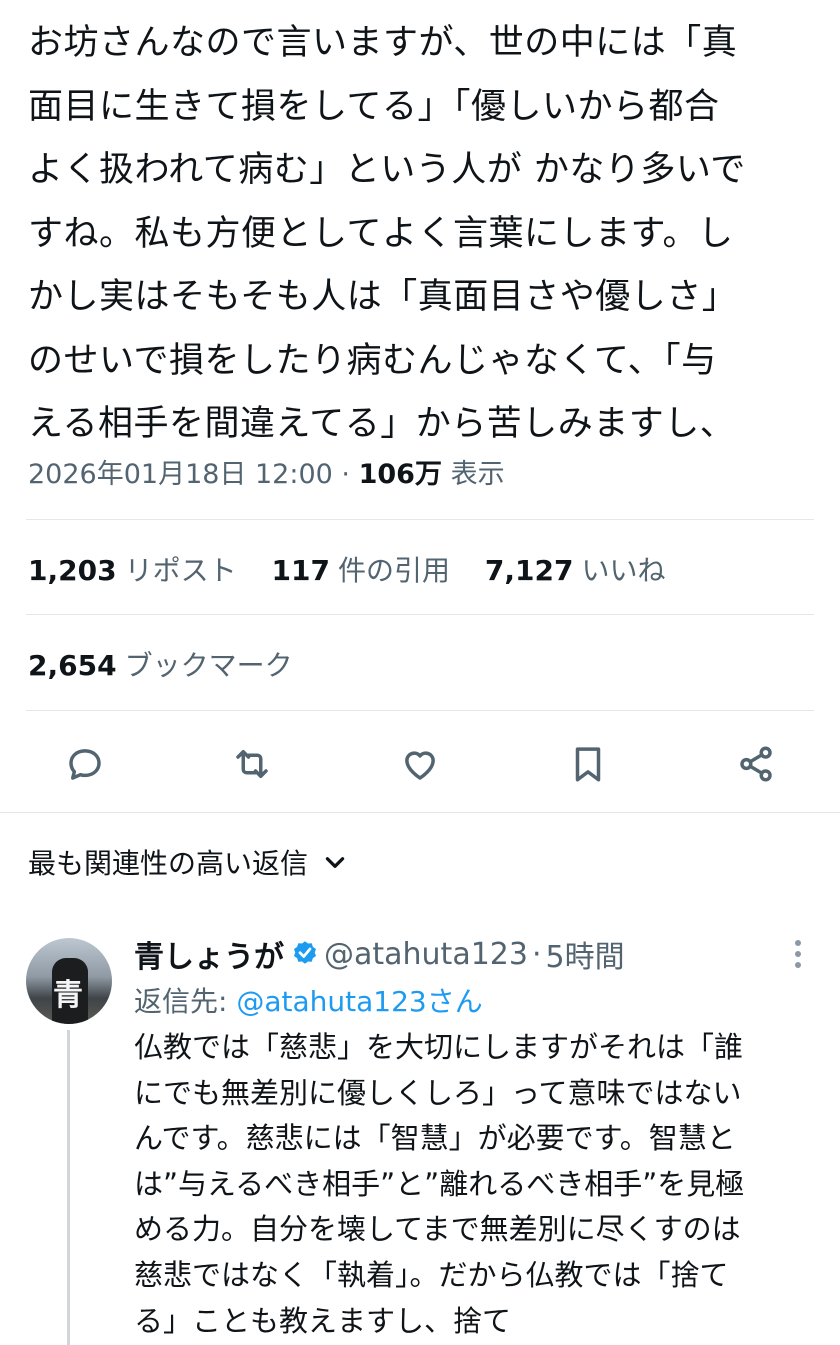 The image size is (840, 1345). I want to click on views-label: 表示, so click(477, 474).